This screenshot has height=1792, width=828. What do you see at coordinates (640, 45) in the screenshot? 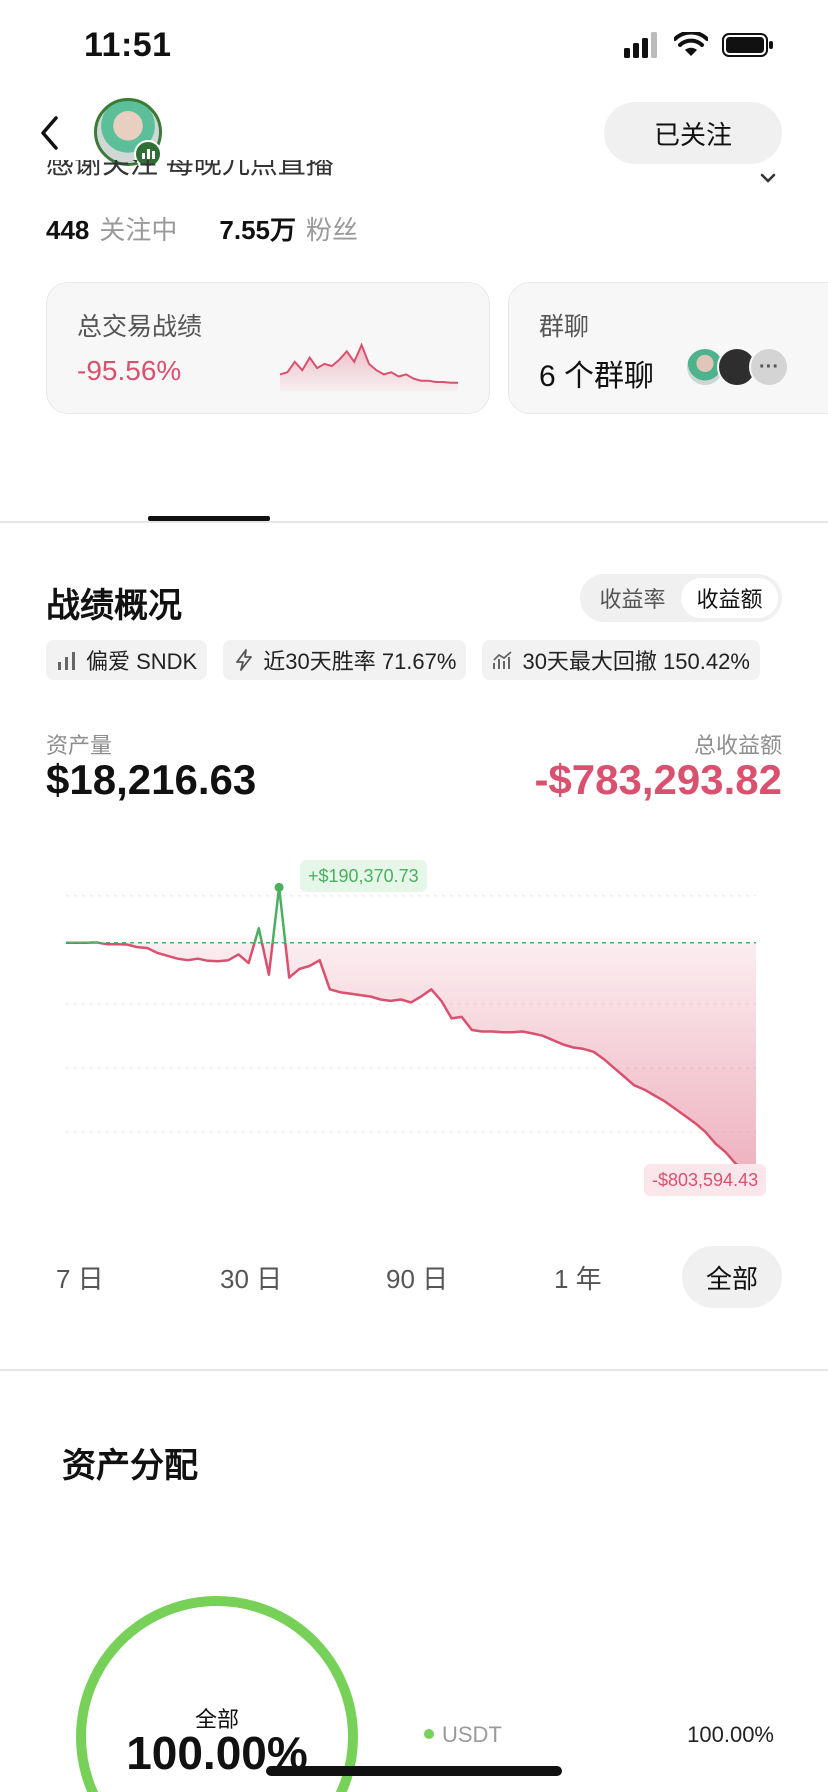
I see `cellular-signal-icon` at bounding box center [640, 45].